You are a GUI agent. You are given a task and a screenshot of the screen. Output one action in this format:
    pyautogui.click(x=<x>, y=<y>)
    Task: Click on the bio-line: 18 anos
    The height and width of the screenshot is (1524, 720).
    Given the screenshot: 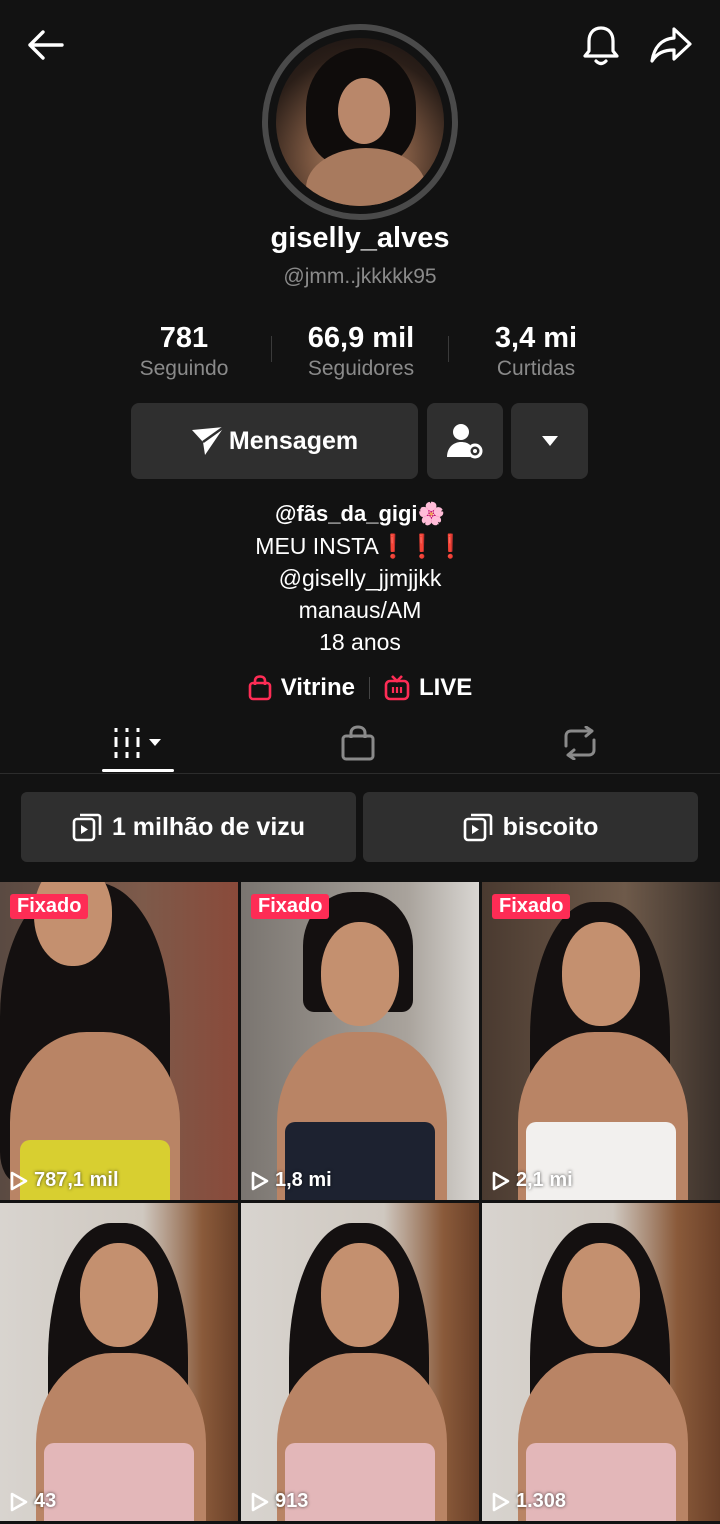 What is the action you would take?
    pyautogui.click(x=360, y=642)
    